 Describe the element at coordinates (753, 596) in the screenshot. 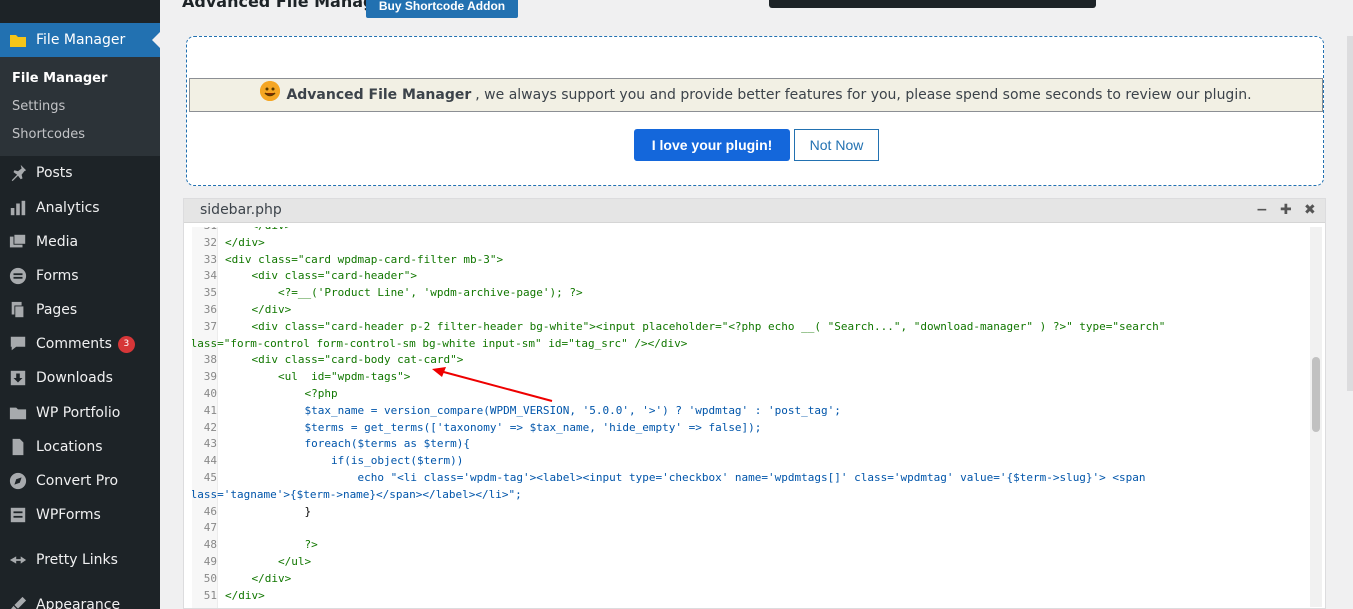

I see `code-line: 51 </div>` at that location.